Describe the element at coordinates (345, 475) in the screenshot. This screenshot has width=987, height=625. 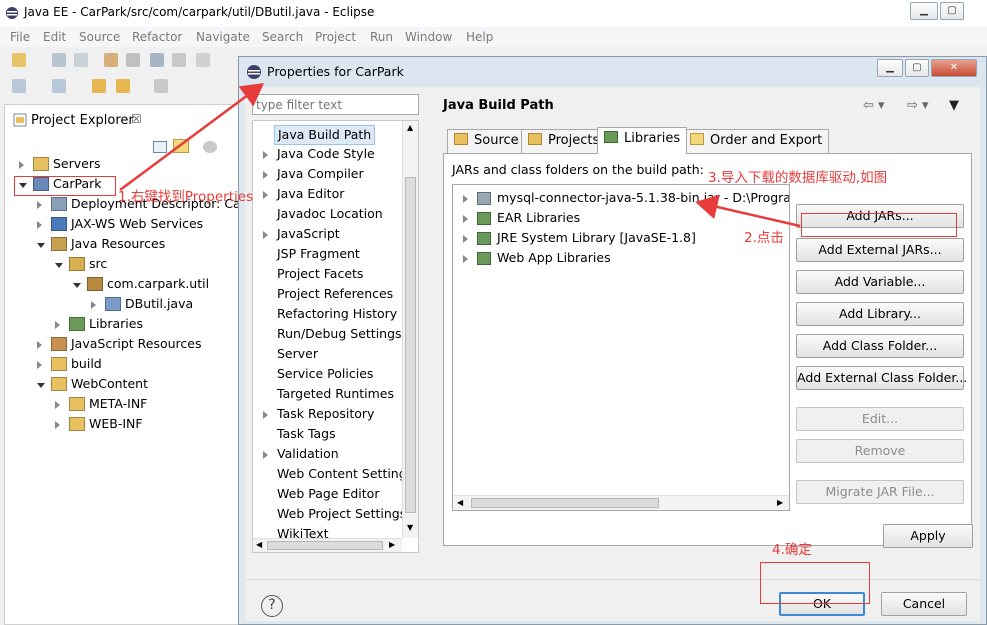
I see `nav-item: Web Content Settings` at that location.